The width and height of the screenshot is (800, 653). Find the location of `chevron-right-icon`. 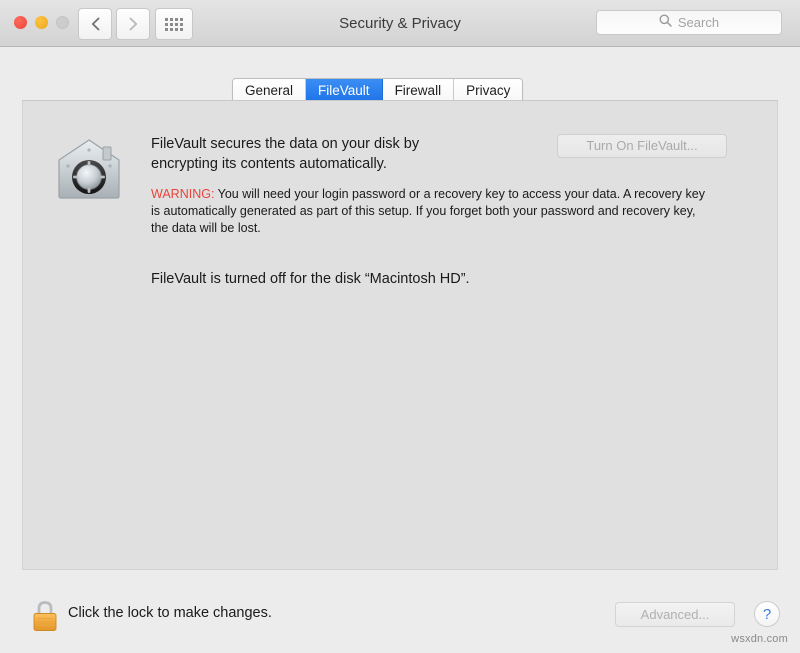

chevron-right-icon is located at coordinates (133, 24).